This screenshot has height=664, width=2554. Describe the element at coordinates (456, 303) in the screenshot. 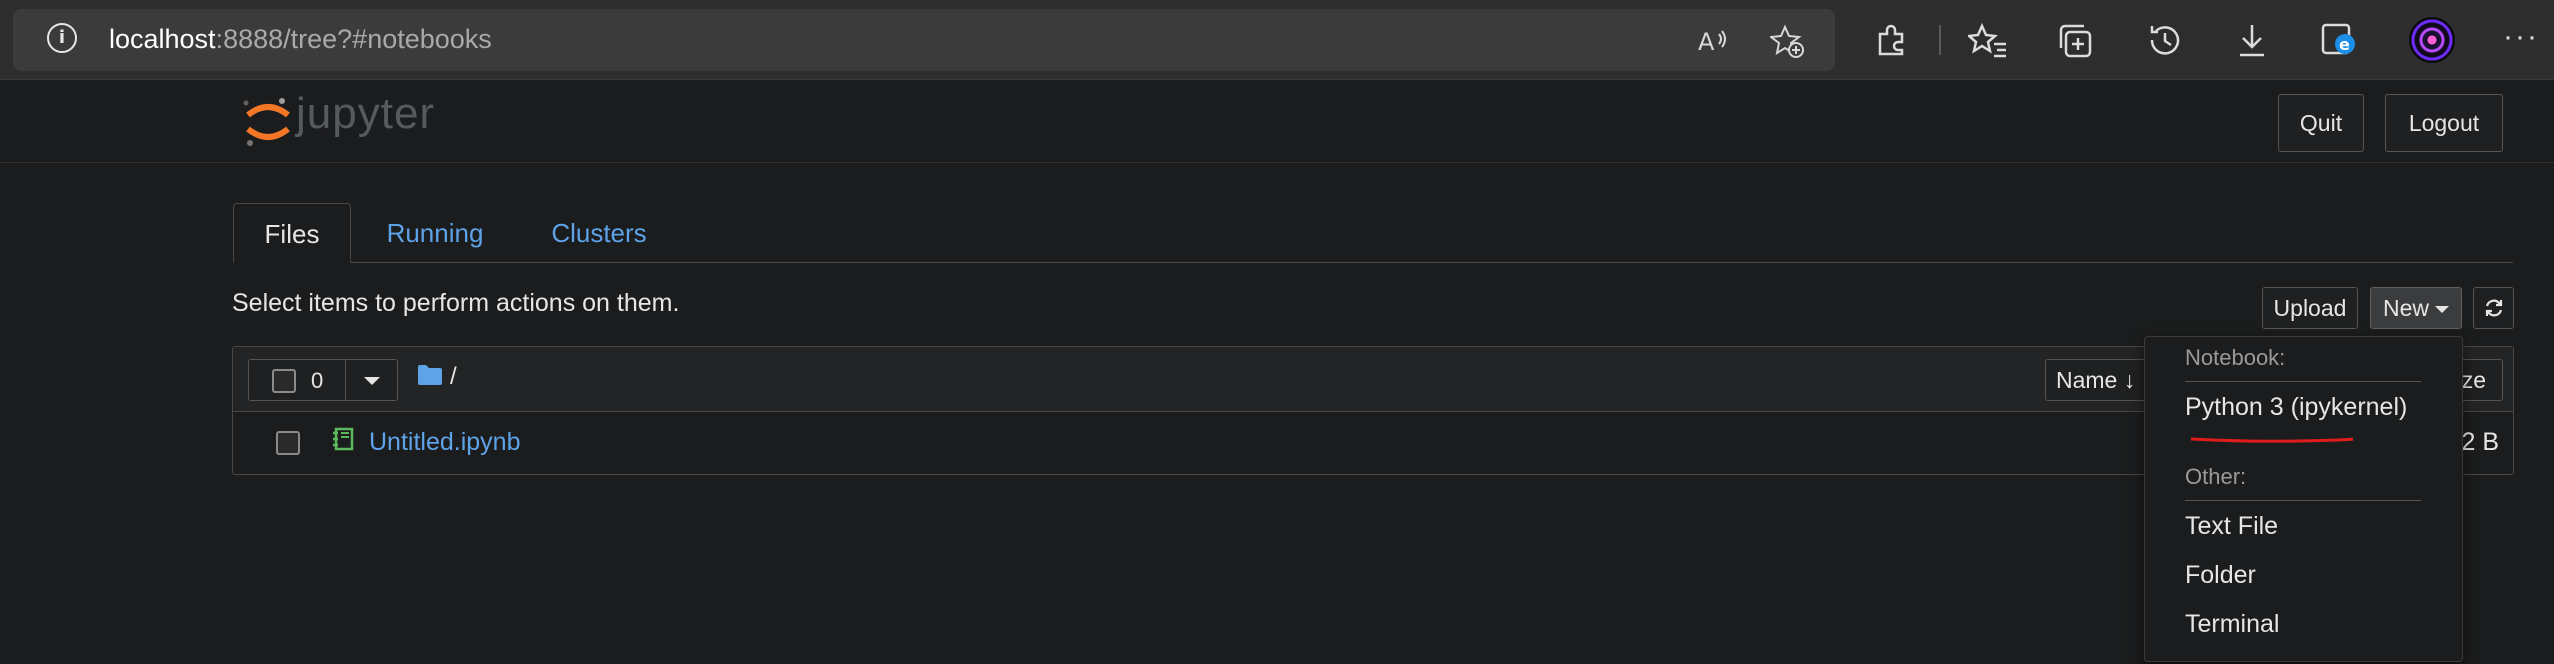

I see `instructions-text: Select items to perform actions on them.` at that location.